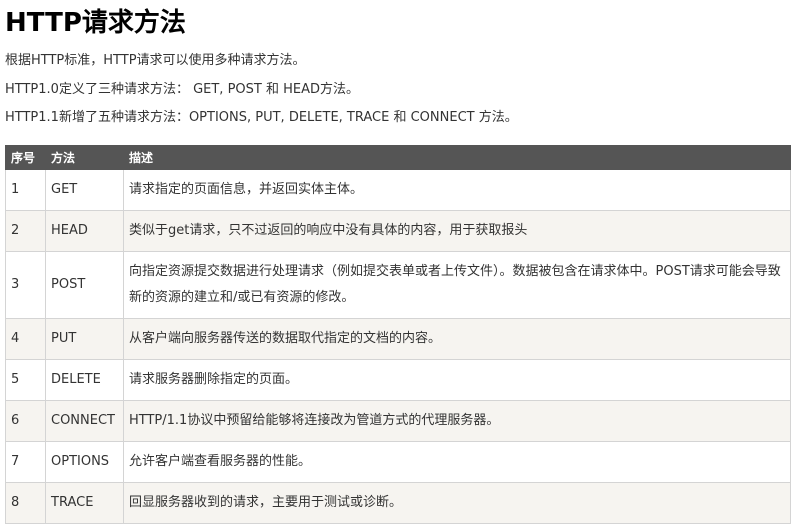 This screenshot has width=791, height=525. I want to click on row-method: TRACE, so click(84, 503).